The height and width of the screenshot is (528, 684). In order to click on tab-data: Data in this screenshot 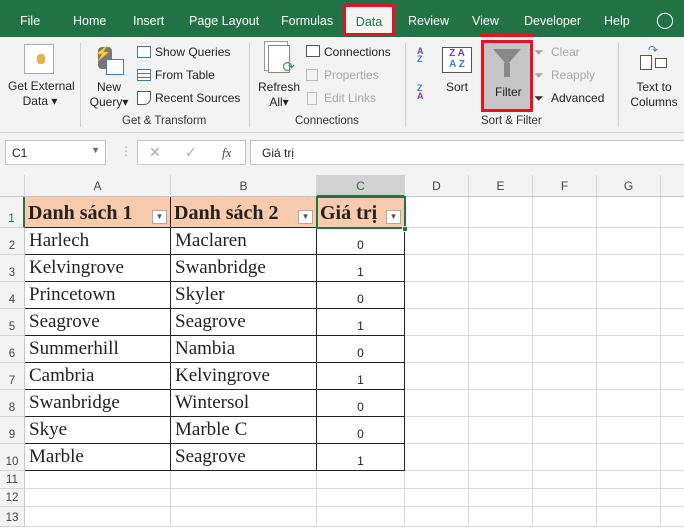, I will do `click(369, 20)`.